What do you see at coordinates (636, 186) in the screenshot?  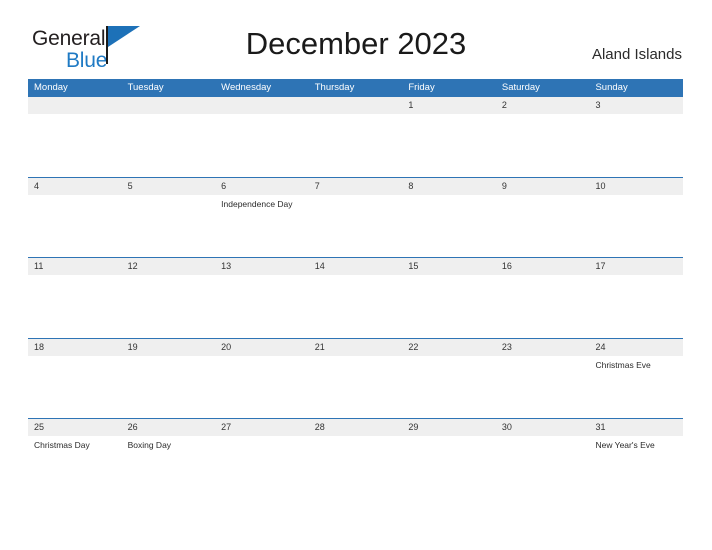 I see `day-number: 10` at bounding box center [636, 186].